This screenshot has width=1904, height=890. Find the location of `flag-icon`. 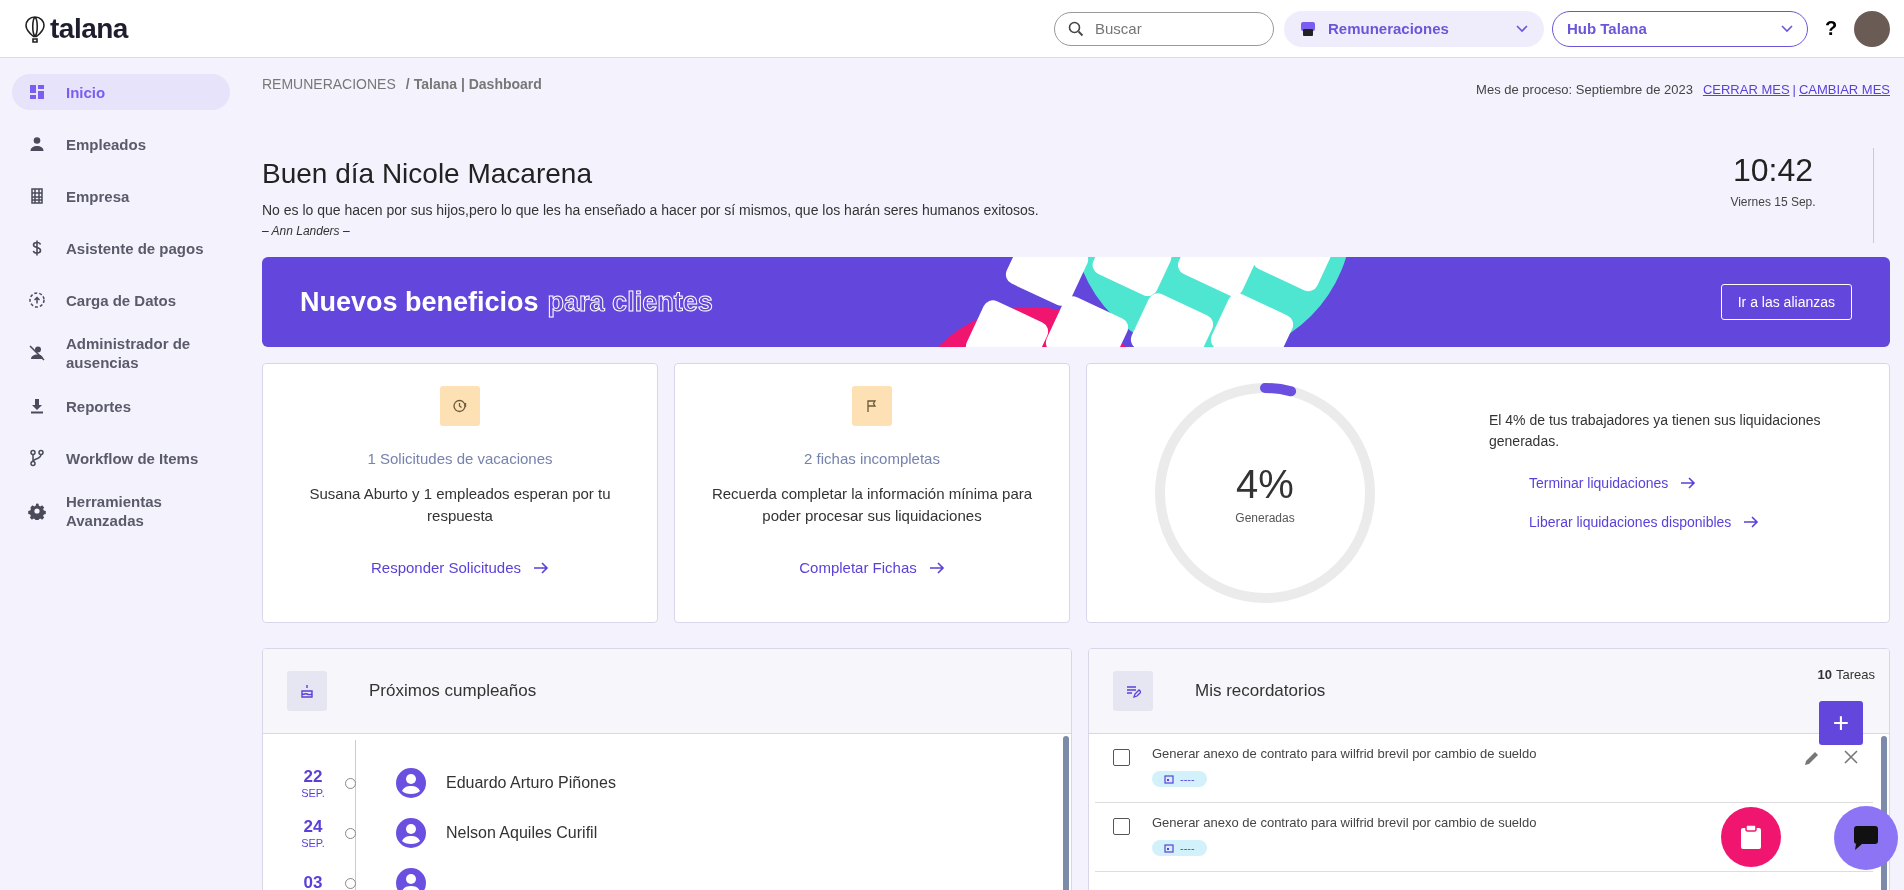

flag-icon is located at coordinates (872, 406).